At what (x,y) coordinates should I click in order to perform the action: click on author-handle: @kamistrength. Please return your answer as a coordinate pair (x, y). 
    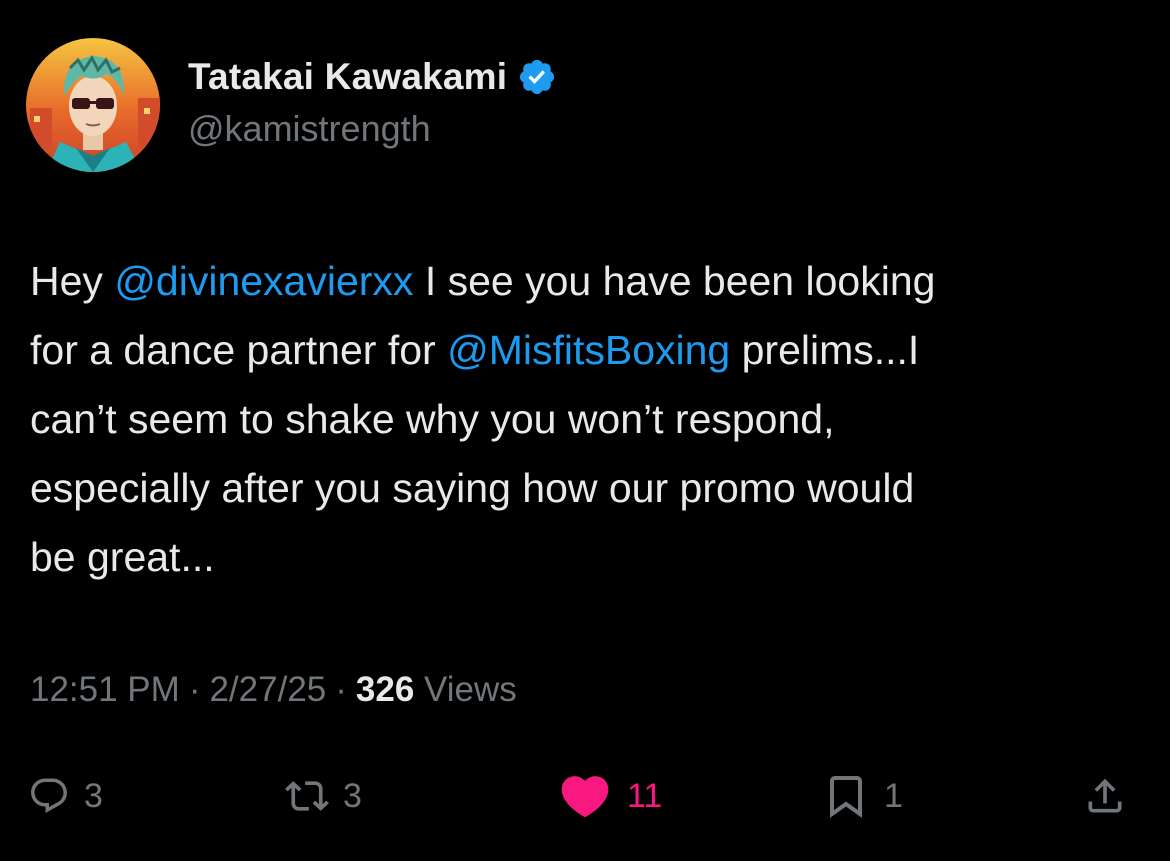
    Looking at the image, I should click on (309, 129).